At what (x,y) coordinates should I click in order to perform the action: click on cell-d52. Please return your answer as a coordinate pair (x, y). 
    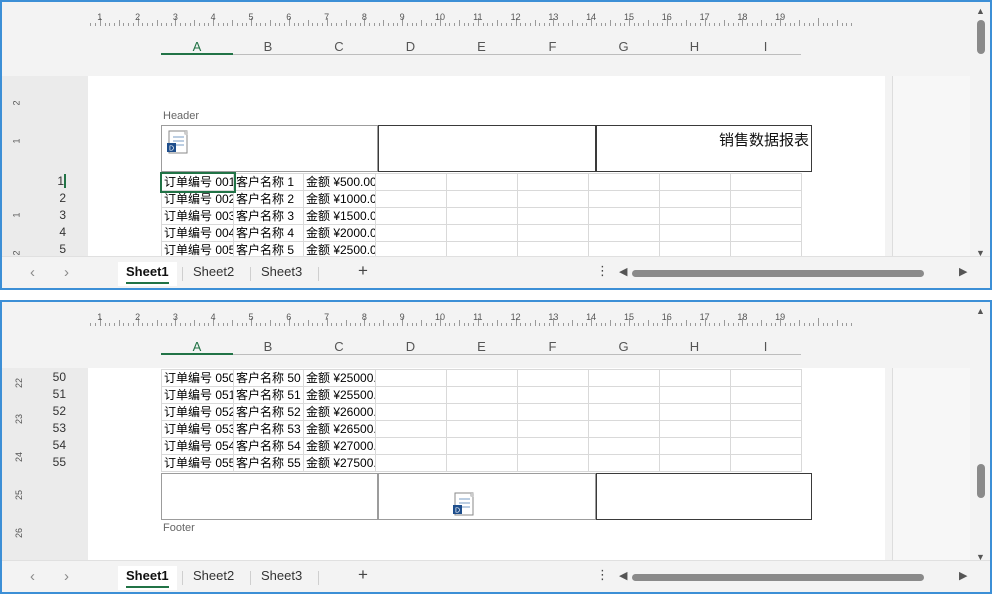
    Looking at the image, I should click on (411, 412).